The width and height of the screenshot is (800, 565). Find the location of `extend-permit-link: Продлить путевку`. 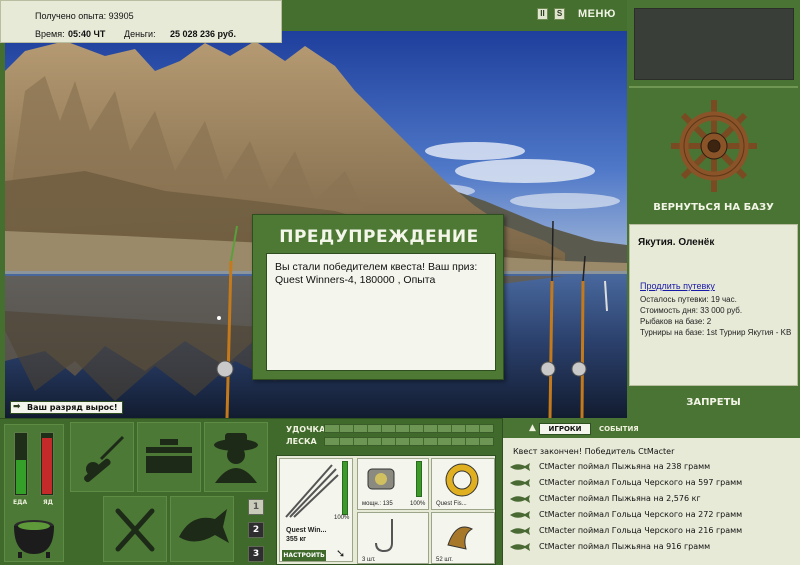

extend-permit-link: Продлить путевку is located at coordinates (677, 286).